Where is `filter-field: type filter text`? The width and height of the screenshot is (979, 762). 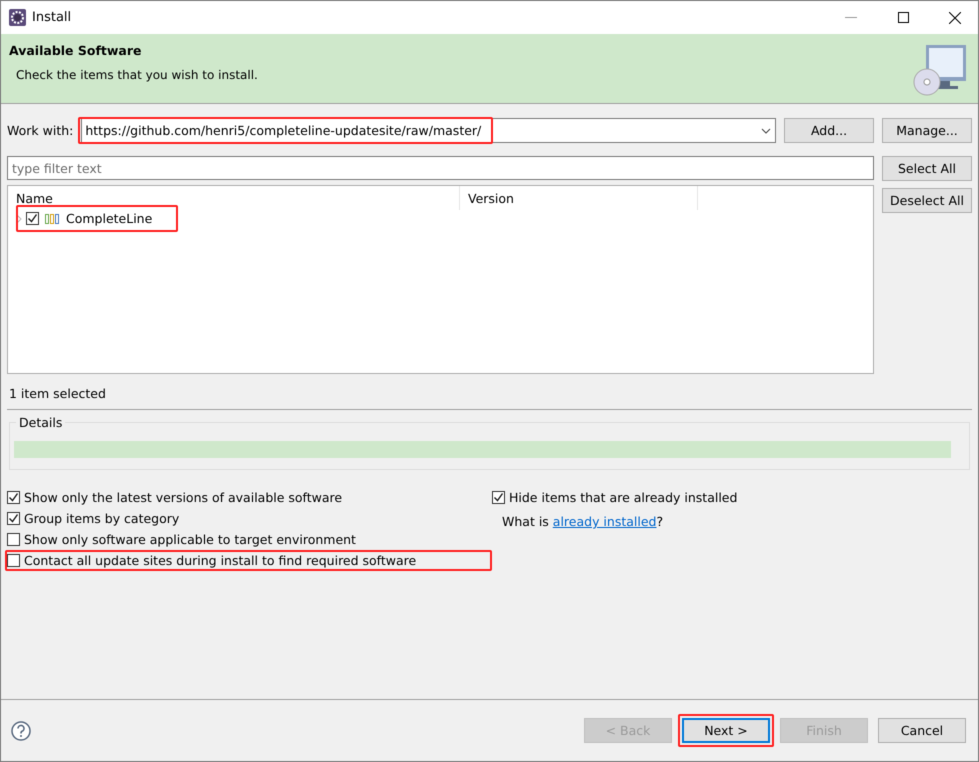
filter-field: type filter text is located at coordinates (440, 168).